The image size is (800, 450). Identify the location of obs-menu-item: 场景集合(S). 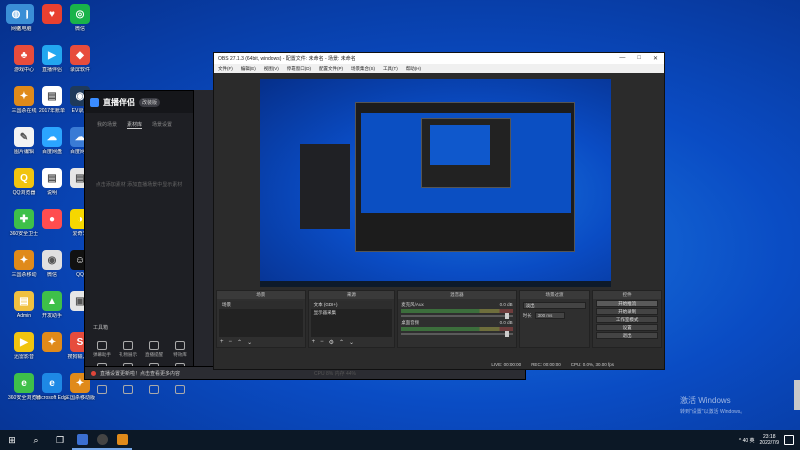
(363, 69).